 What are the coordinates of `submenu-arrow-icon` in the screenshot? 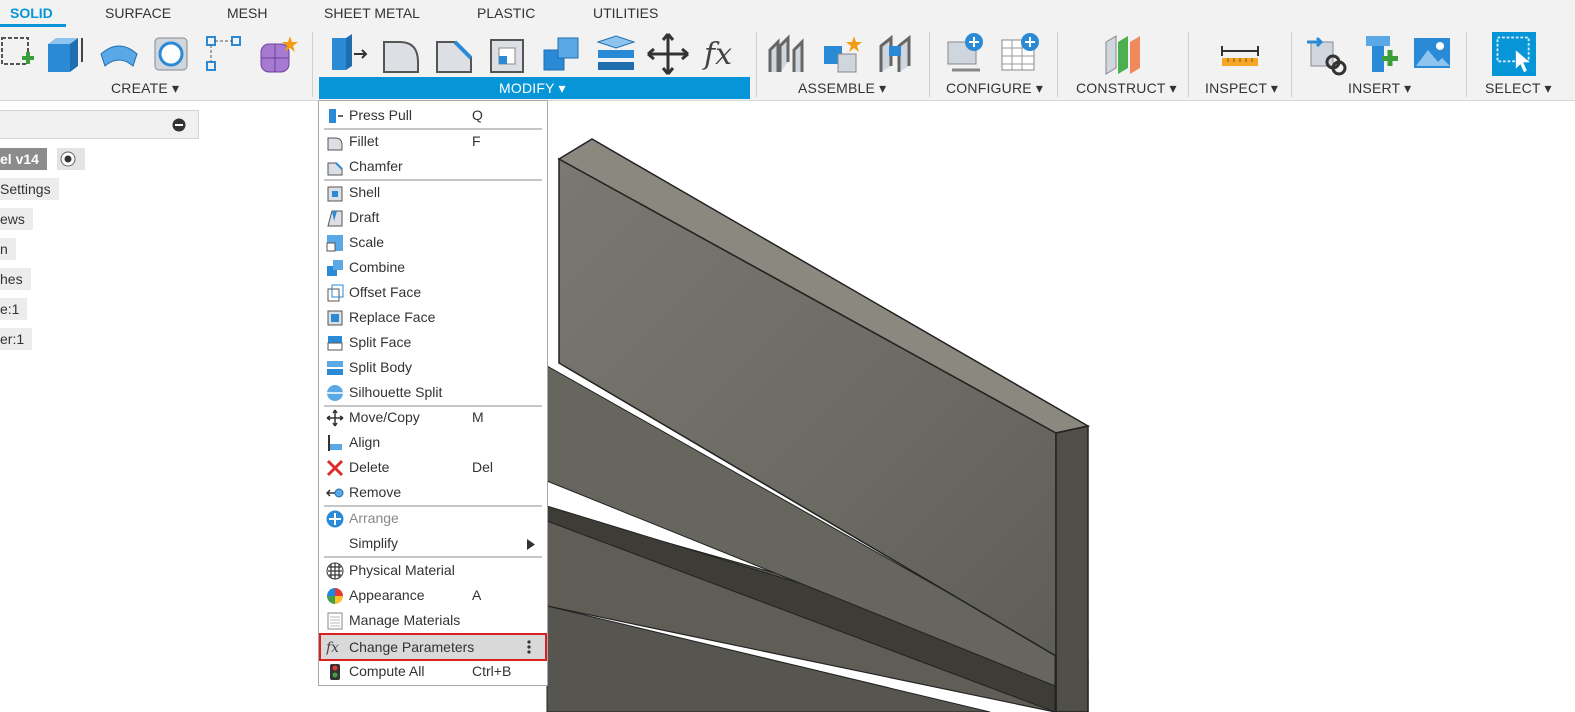 It's located at (531, 544).